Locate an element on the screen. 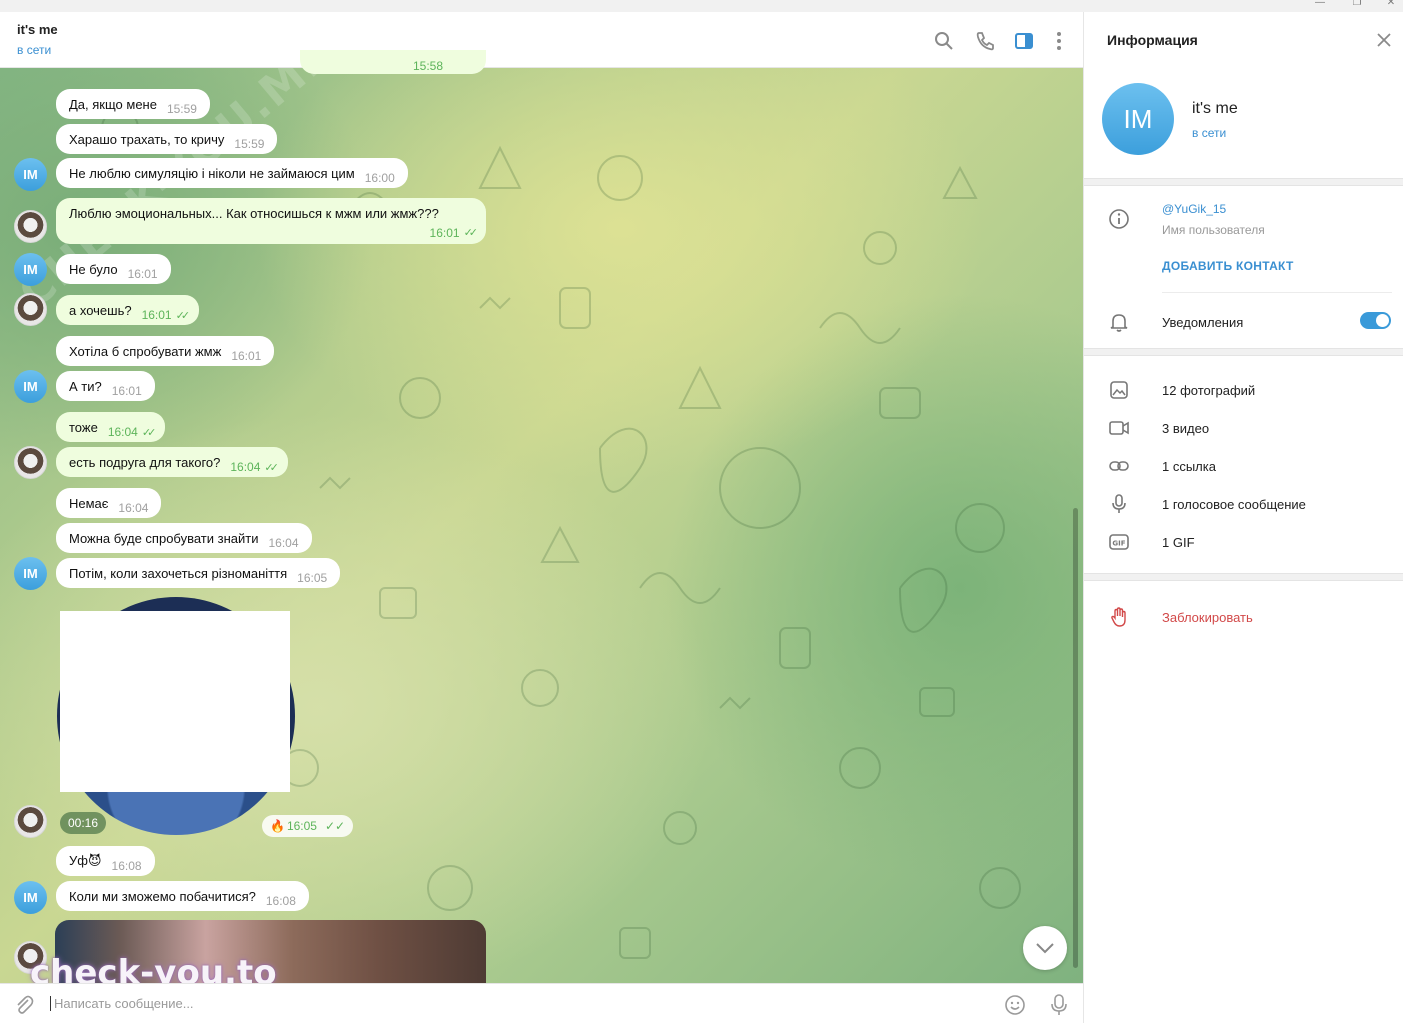 The width and height of the screenshot is (1403, 1023). bell-icon is located at coordinates (1119, 323).